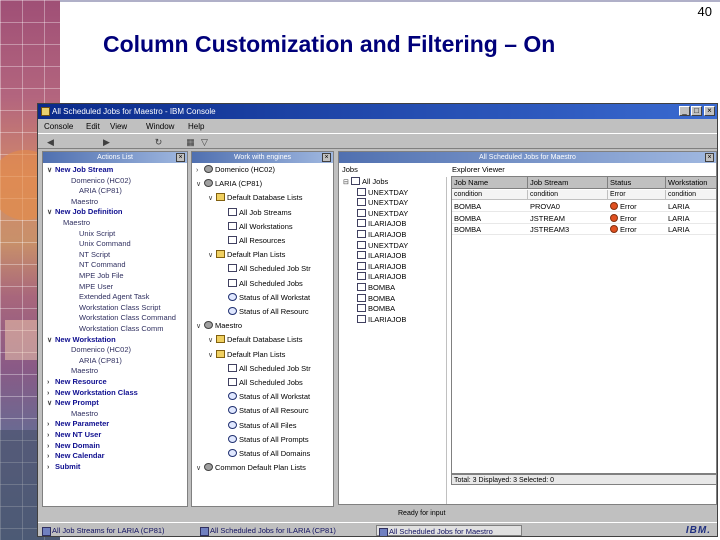 Image resolution: width=720 pixels, height=540 pixels. What do you see at coordinates (63, 467) in the screenshot?
I see `action-item: › Submit` at bounding box center [63, 467].